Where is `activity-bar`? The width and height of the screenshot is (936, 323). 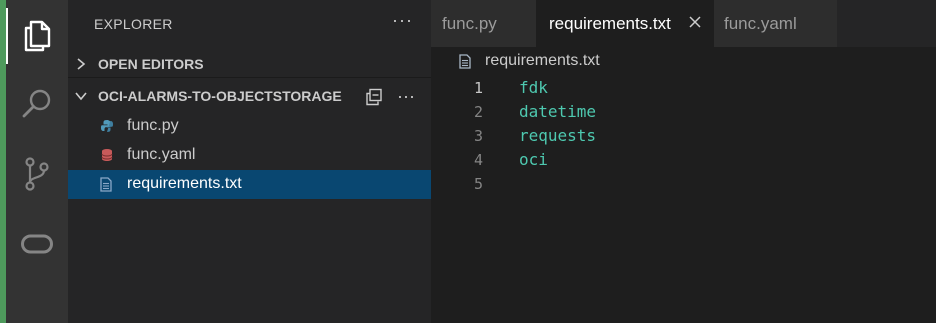 activity-bar is located at coordinates (37, 161).